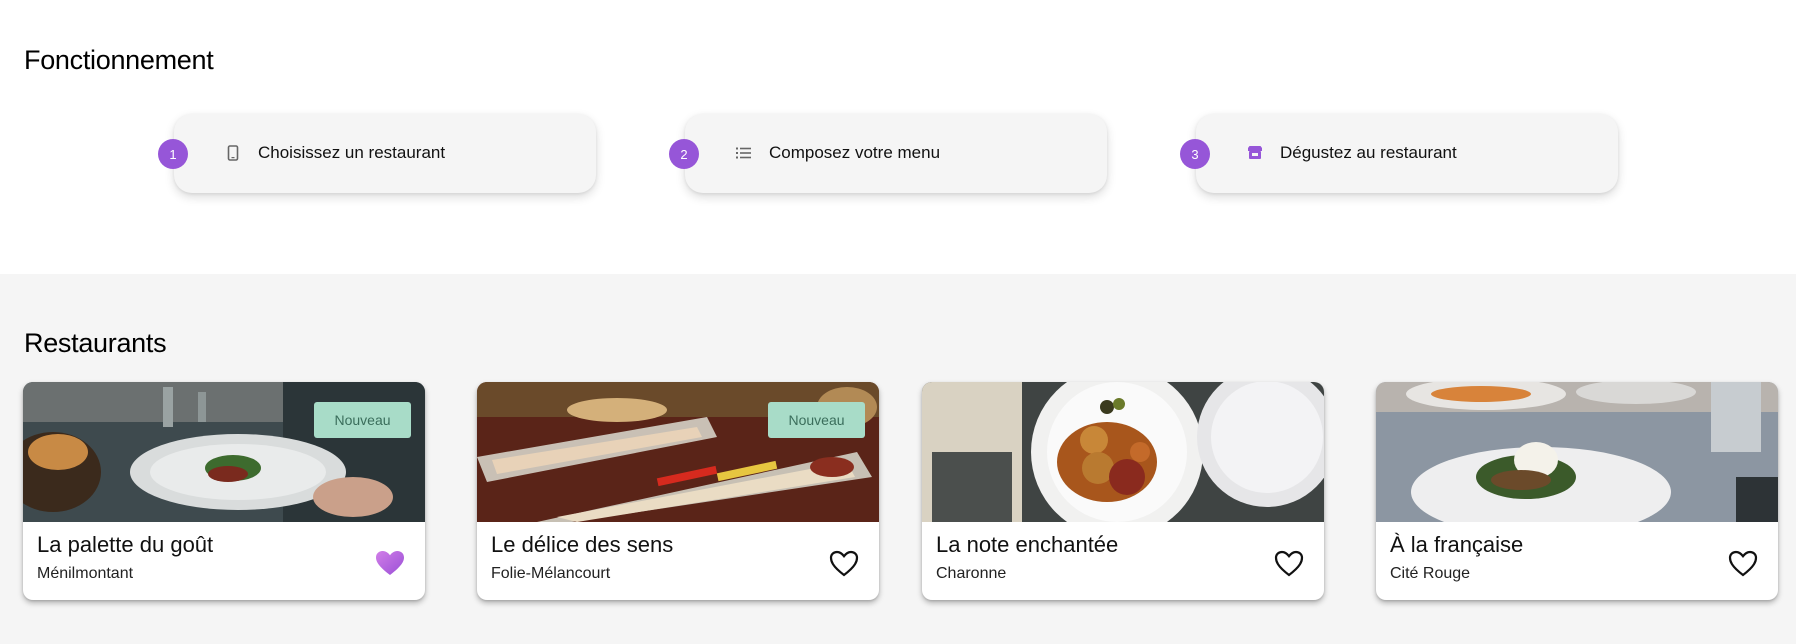 Image resolution: width=1796 pixels, height=644 pixels. I want to click on step-card-1: 1 Choisissez un restaurant, so click(377, 153).